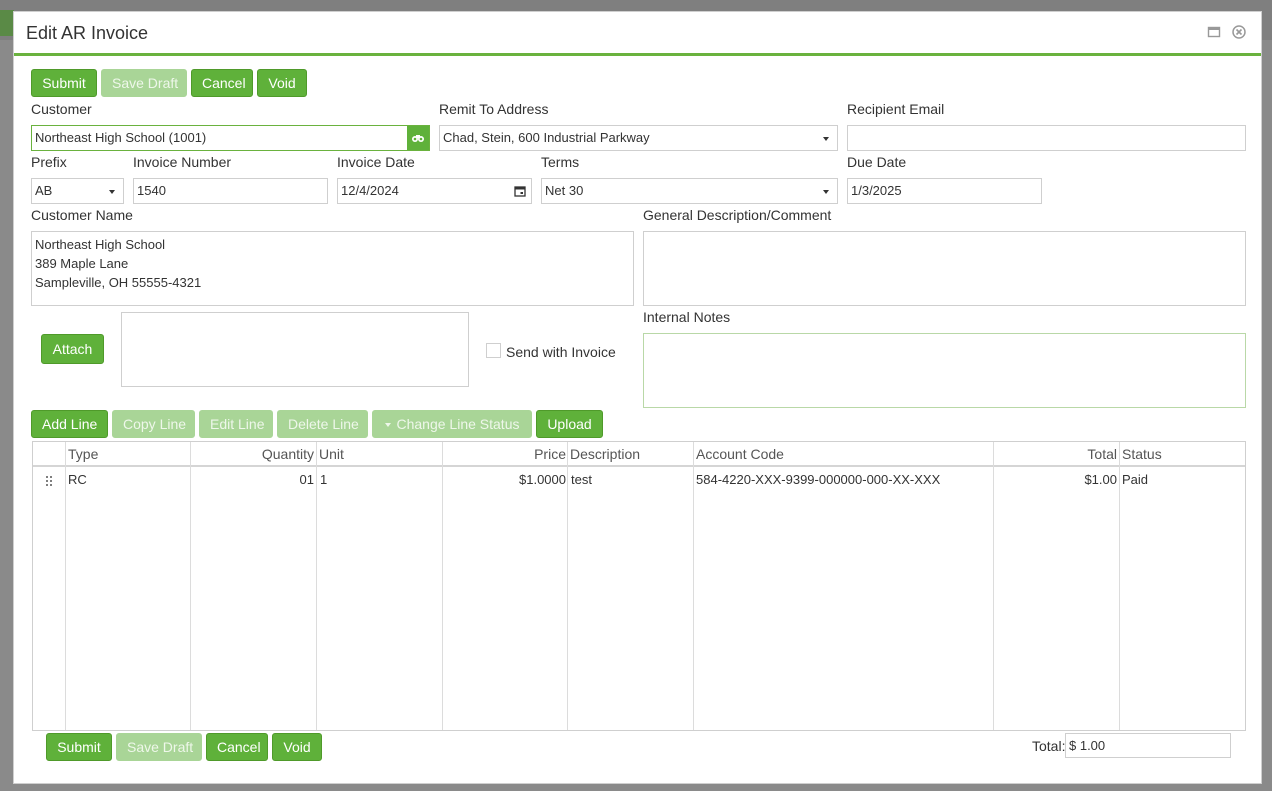 This screenshot has width=1272, height=791. I want to click on column-header-quantity: Quantity, so click(253, 454).